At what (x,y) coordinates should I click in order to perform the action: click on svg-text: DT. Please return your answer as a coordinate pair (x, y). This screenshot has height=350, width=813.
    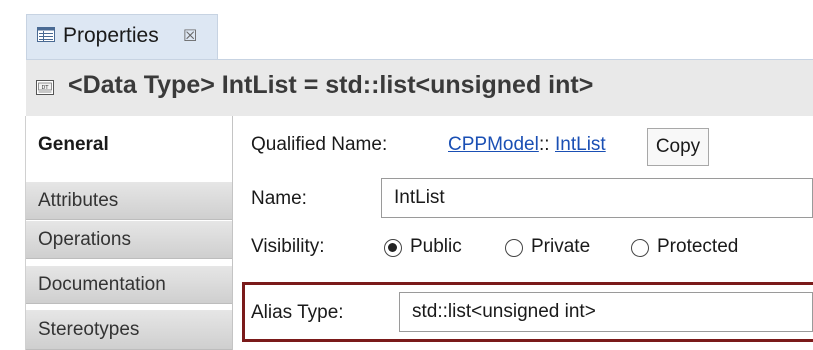
    Looking at the image, I should click on (46, 88).